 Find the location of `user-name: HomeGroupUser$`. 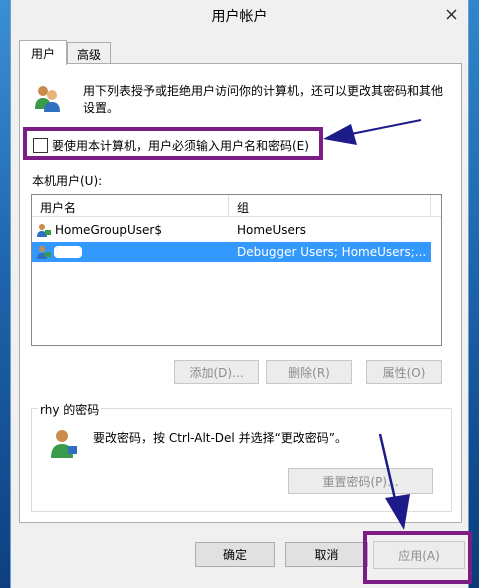

user-name: HomeGroupUser$ is located at coordinates (108, 230).